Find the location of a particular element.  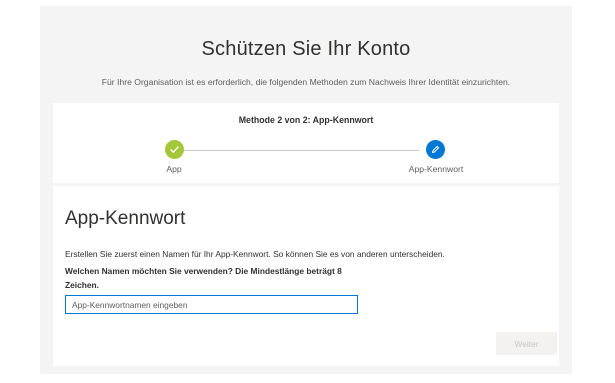

checkmark-icon is located at coordinates (174, 149).